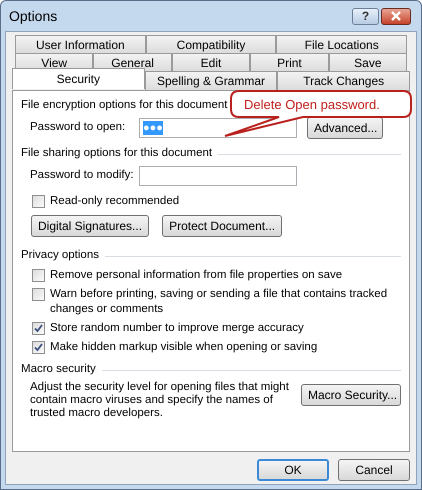  Describe the element at coordinates (160, 400) in the screenshot. I see `macro-description: Adjust the security level for opening files that might contain macro viruses and specify the names of trusted macro developers.` at that location.